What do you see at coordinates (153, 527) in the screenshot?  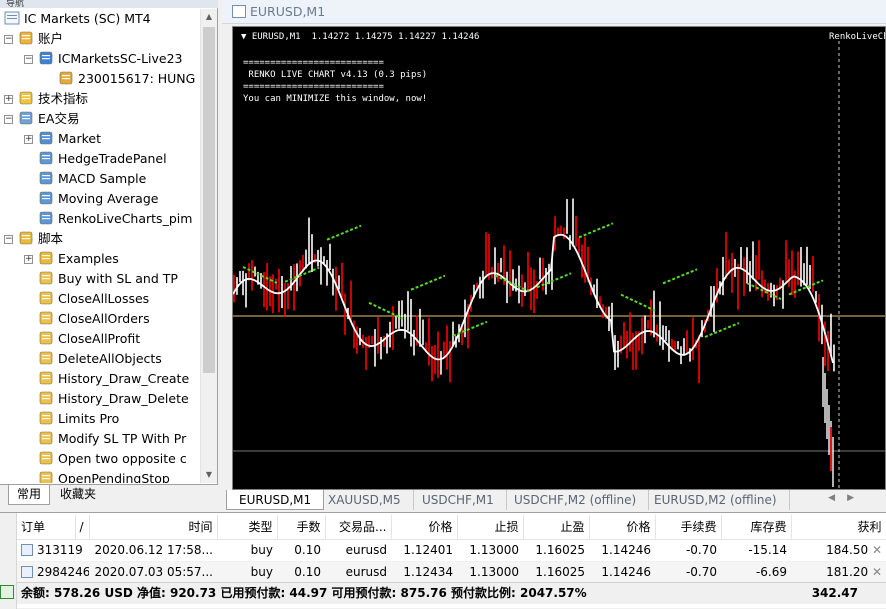 I see `col-time: 时间` at bounding box center [153, 527].